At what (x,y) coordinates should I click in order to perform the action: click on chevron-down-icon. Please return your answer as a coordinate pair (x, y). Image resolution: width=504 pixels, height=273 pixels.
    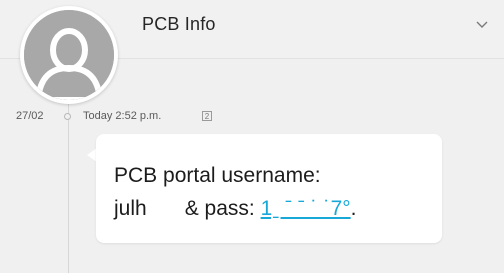
    Looking at the image, I should click on (482, 24).